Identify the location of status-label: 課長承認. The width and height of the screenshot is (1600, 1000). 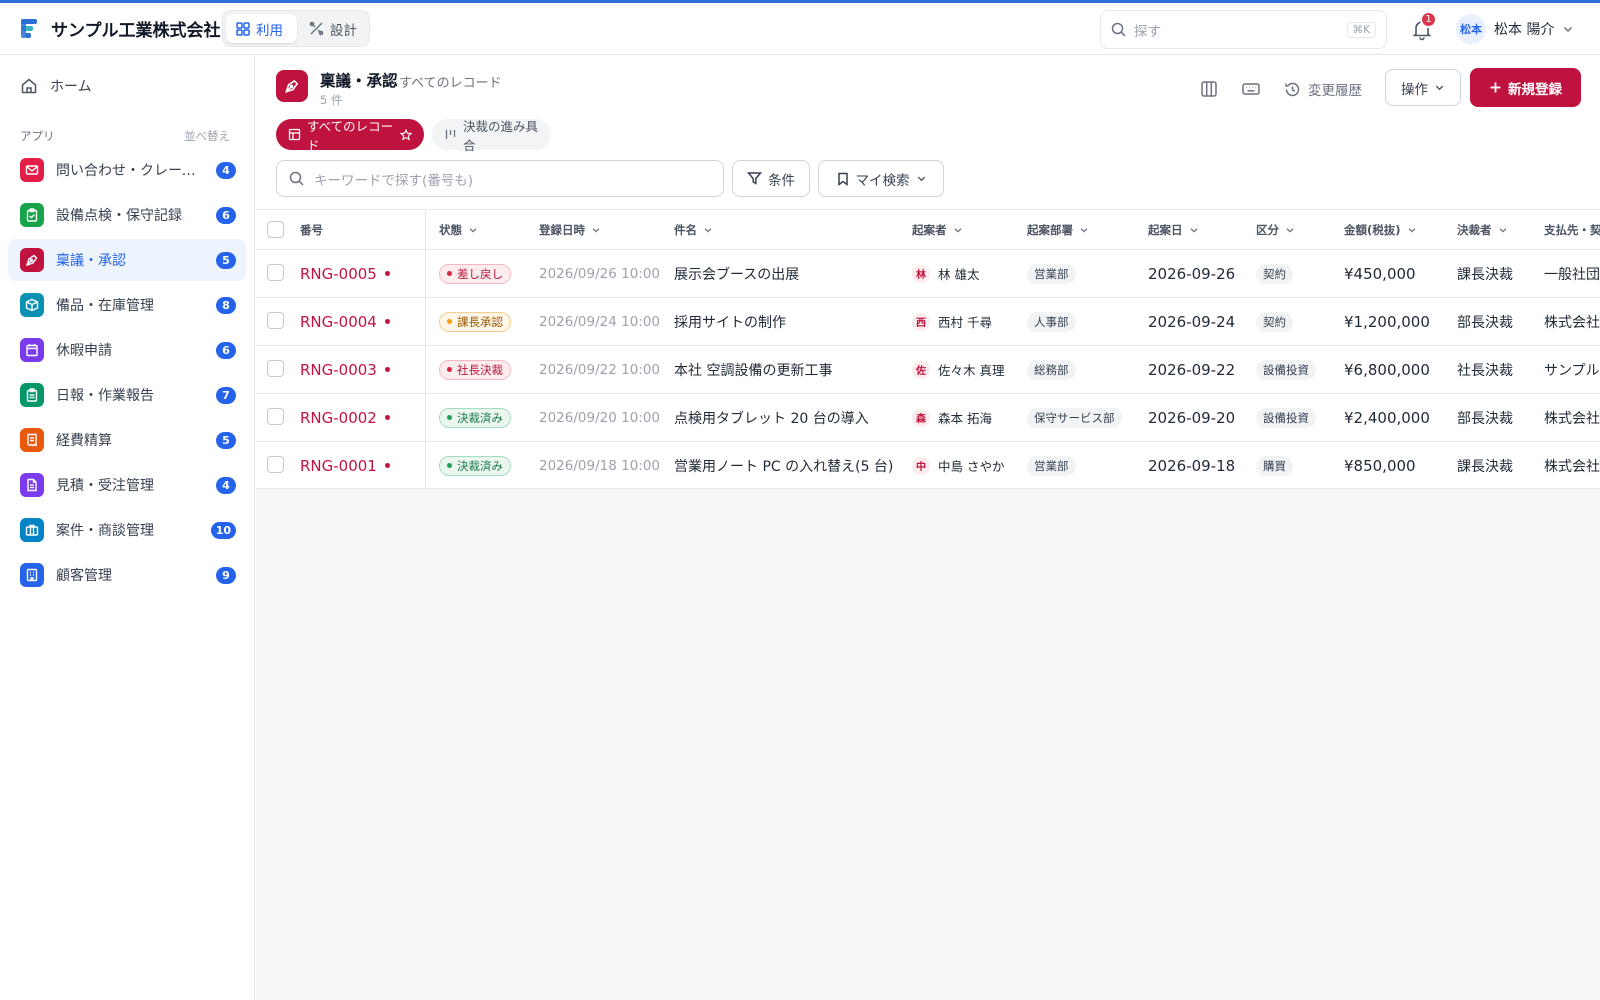
(480, 321).